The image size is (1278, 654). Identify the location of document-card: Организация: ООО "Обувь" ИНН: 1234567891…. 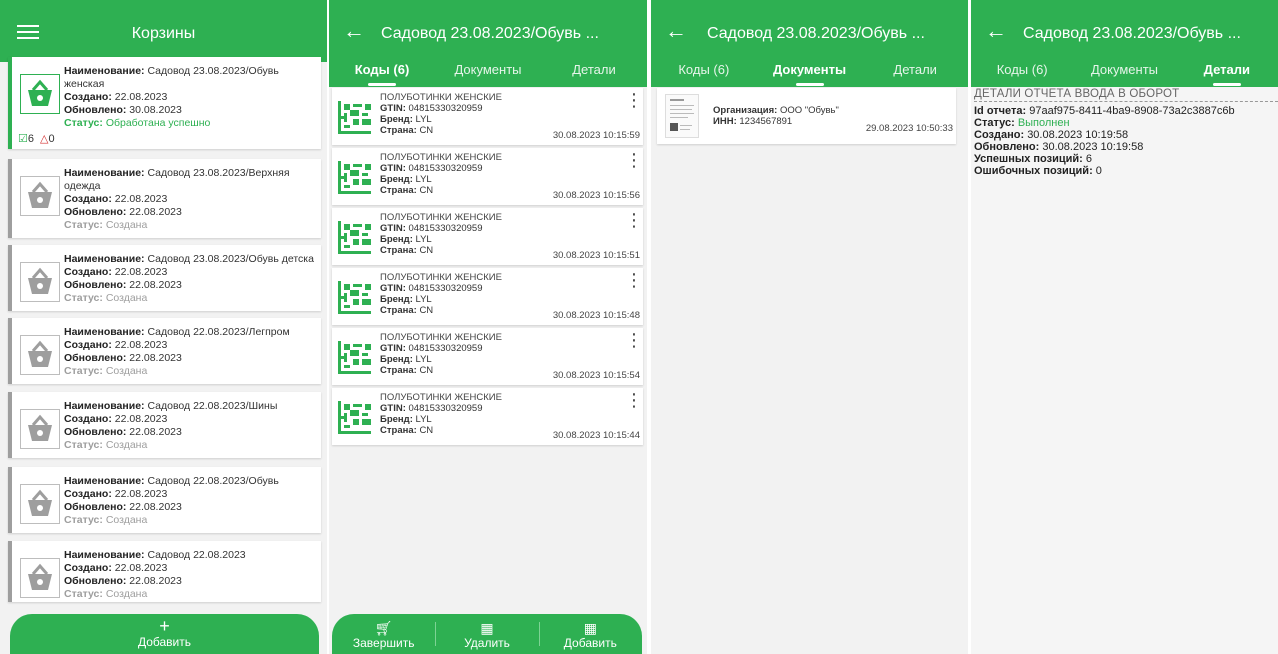
(806, 116).